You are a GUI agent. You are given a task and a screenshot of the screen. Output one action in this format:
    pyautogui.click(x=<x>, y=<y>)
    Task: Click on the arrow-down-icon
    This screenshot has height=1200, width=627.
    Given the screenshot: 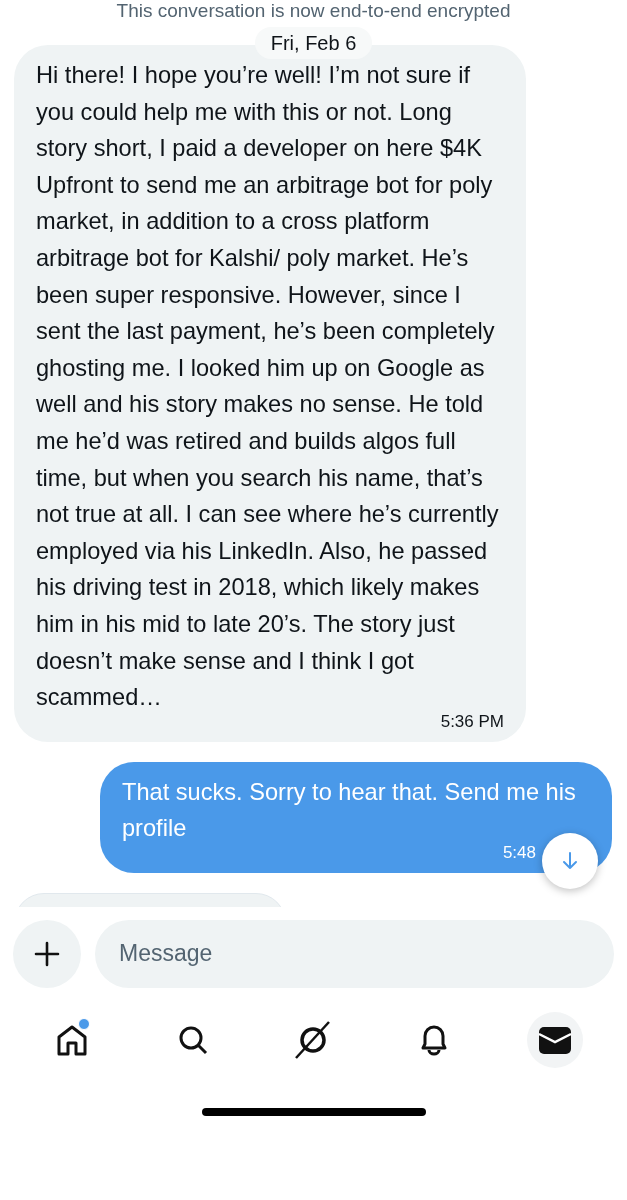 What is the action you would take?
    pyautogui.click(x=570, y=860)
    